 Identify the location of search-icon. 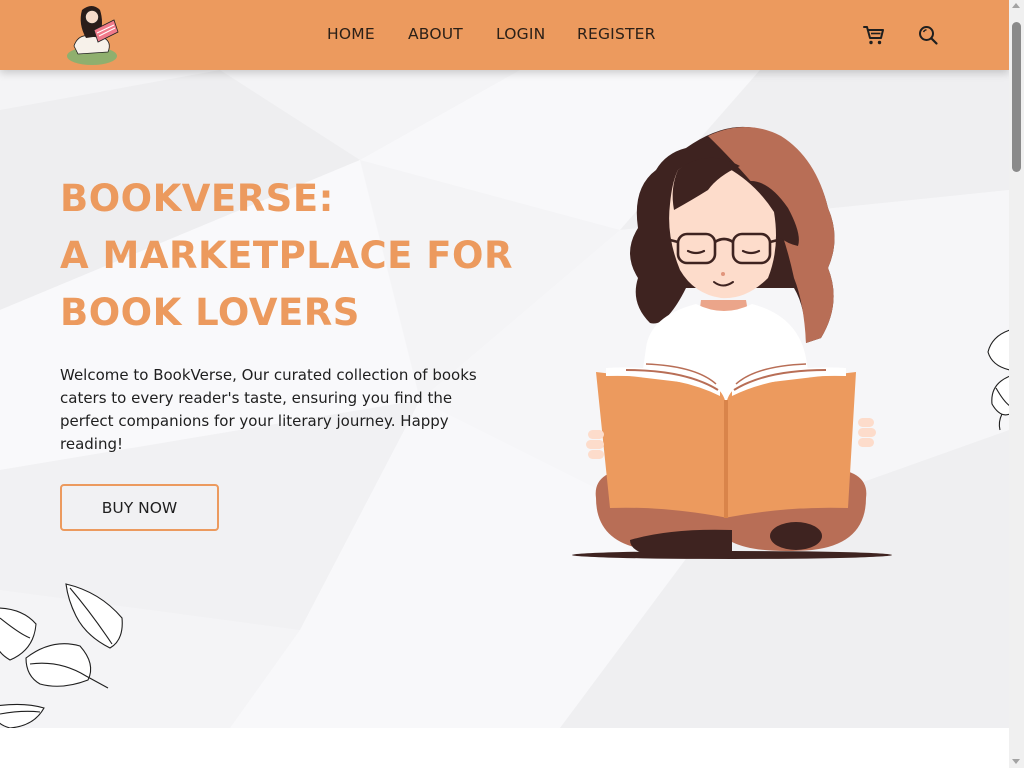
(928, 35).